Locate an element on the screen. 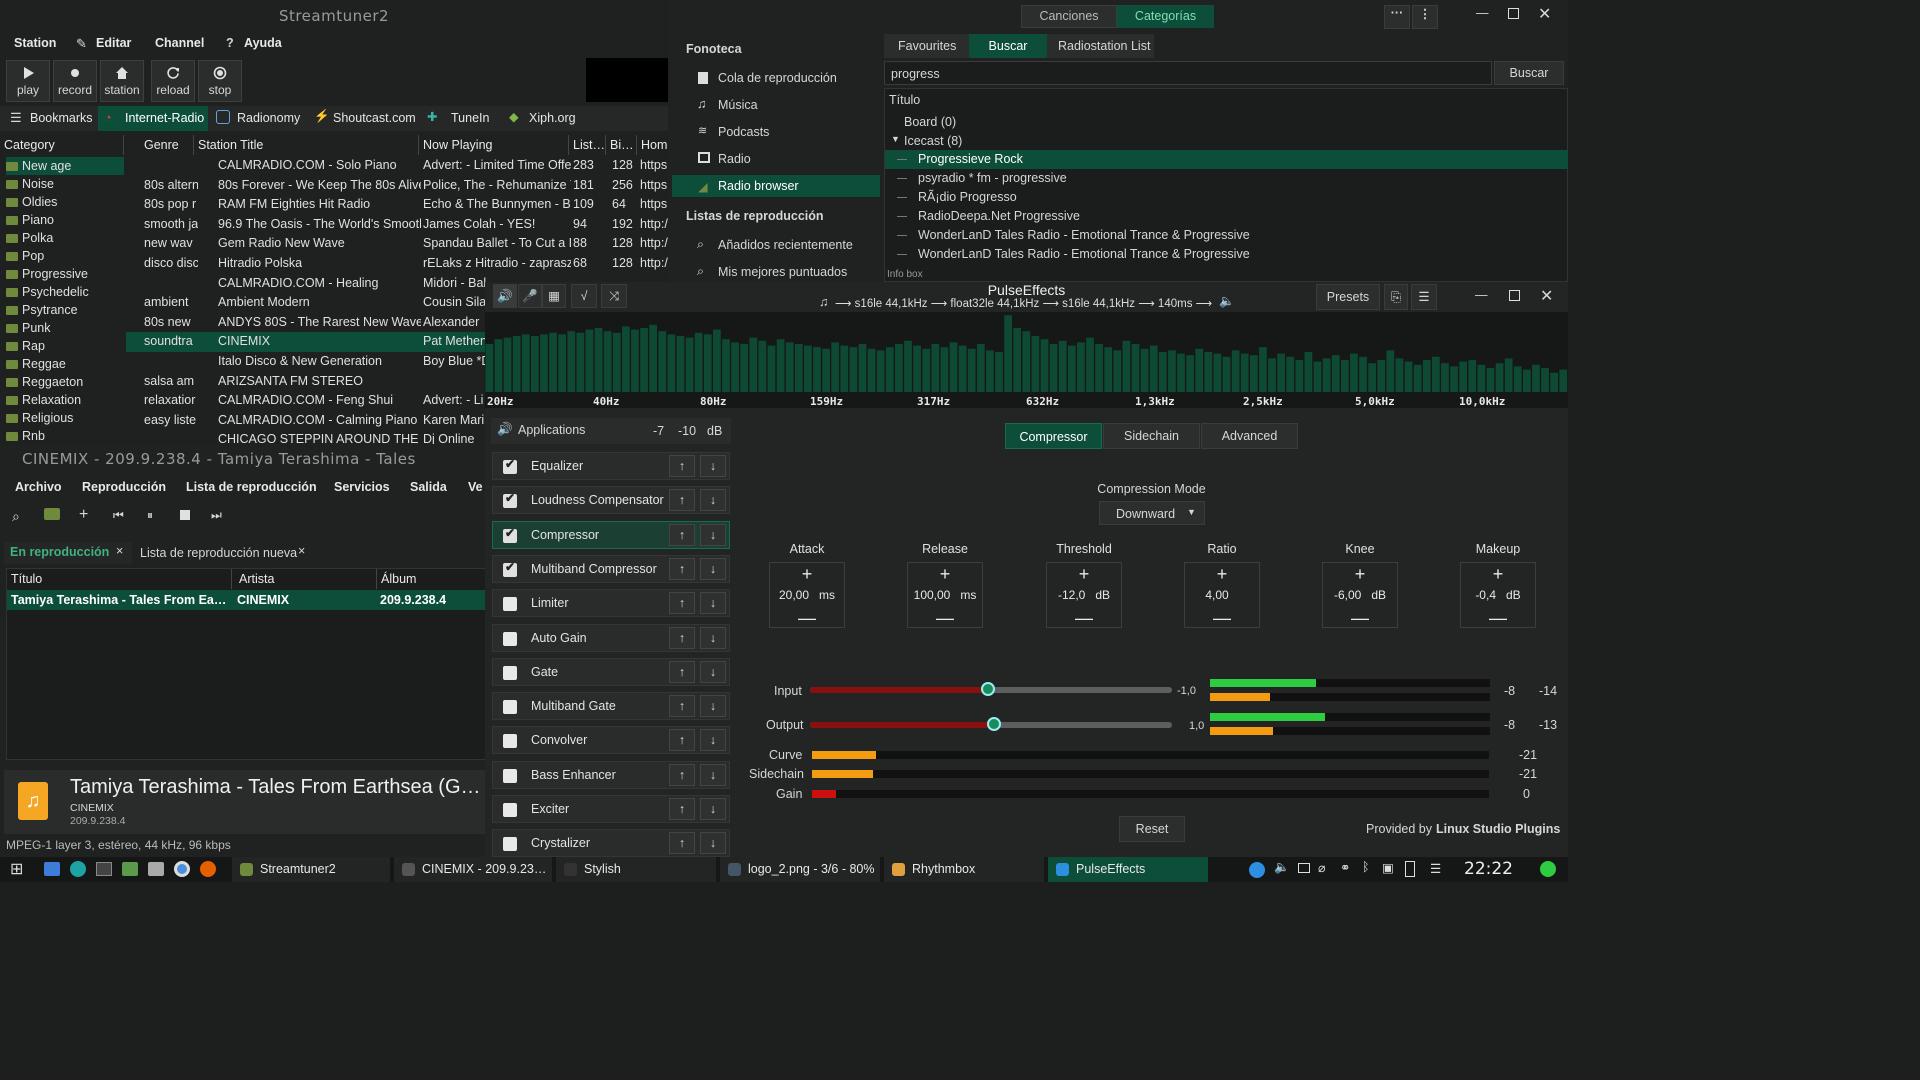  menu-reproduccion: Reproducción is located at coordinates (124, 487).